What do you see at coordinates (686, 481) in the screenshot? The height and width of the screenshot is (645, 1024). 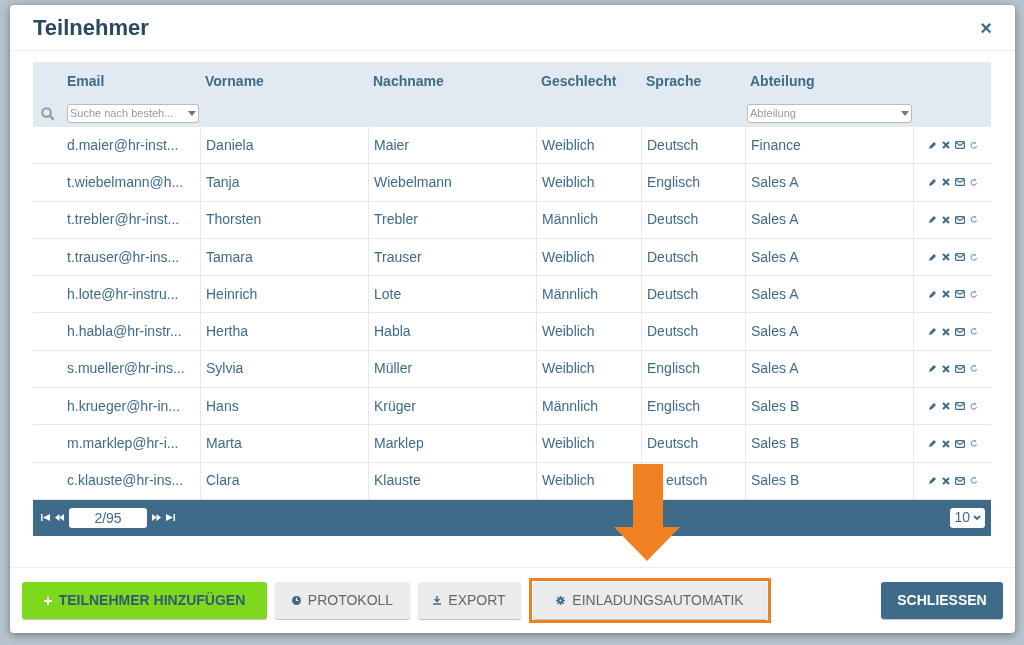 I see `table-cell-text: eutsch` at bounding box center [686, 481].